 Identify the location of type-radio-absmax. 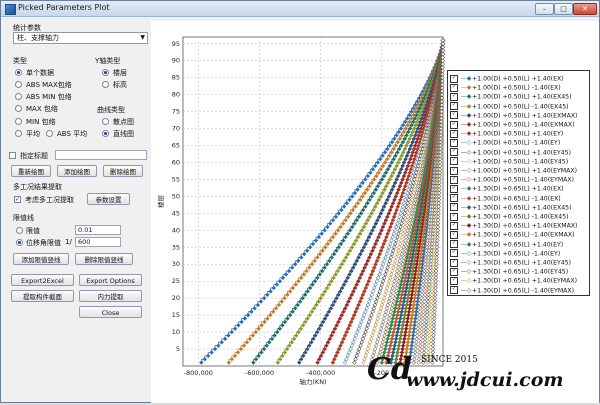
(18, 84).